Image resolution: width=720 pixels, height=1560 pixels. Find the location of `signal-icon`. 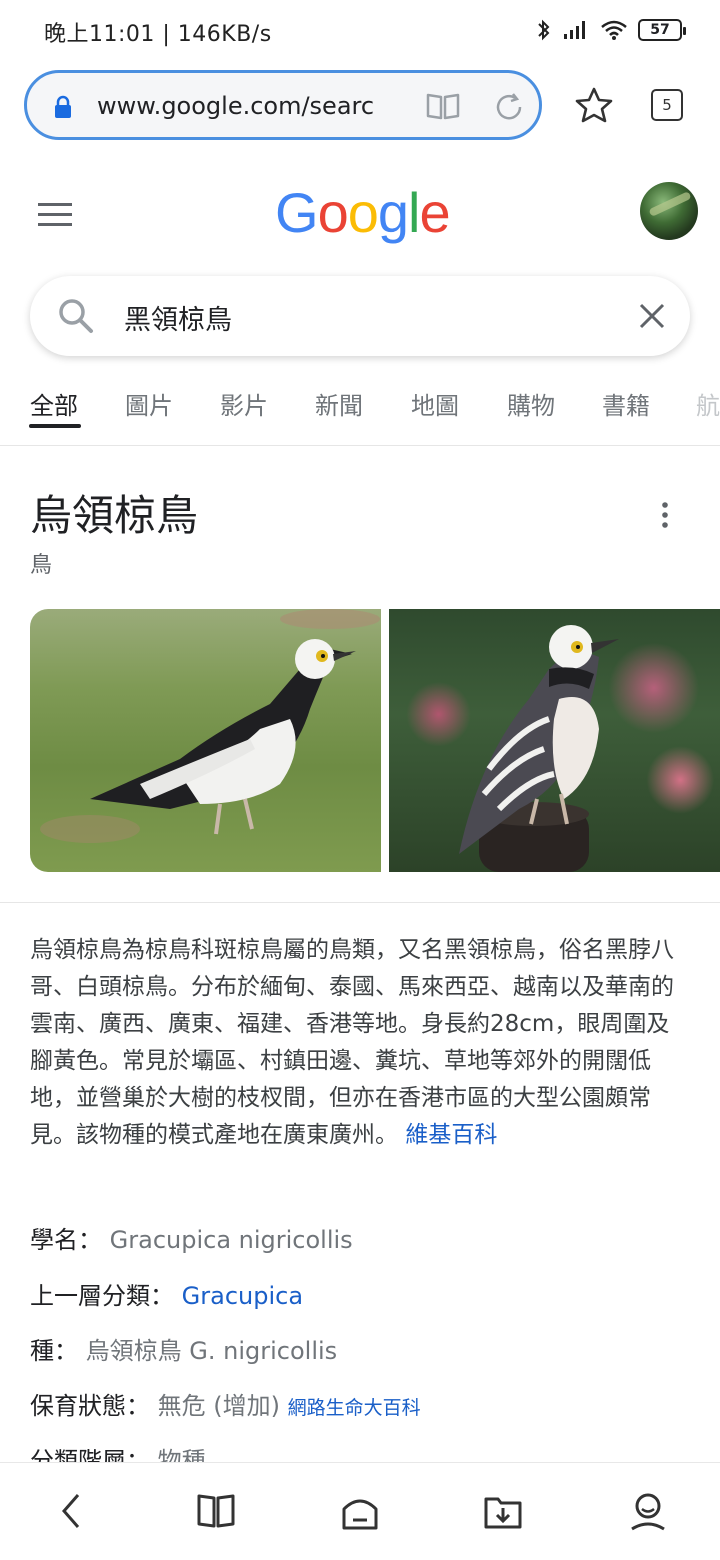

signal-icon is located at coordinates (574, 30).